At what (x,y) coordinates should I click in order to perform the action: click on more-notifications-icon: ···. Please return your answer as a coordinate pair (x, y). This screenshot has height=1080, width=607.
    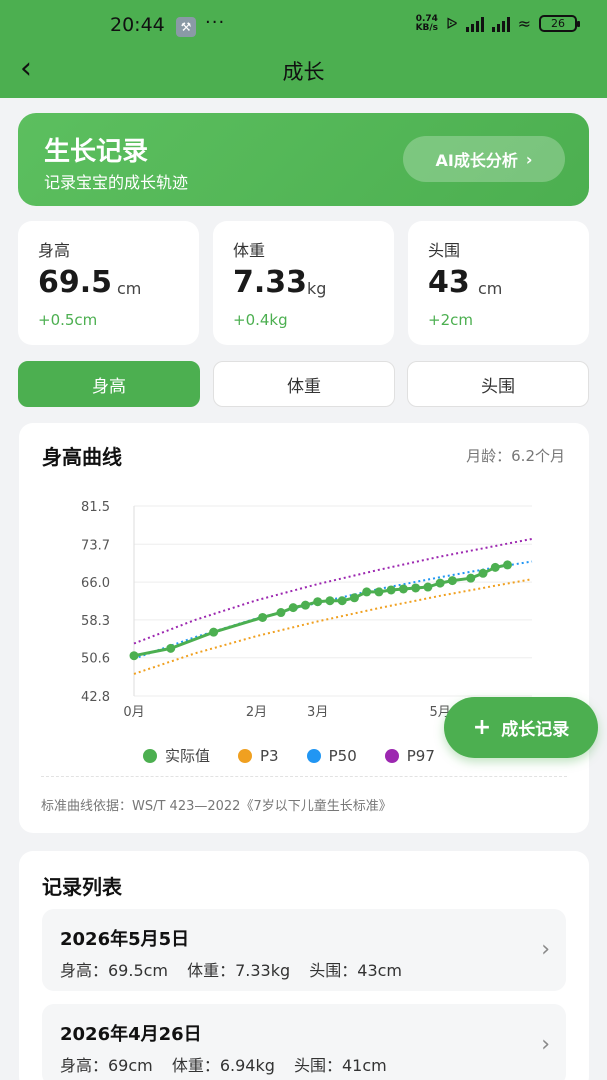
    Looking at the image, I should click on (215, 22).